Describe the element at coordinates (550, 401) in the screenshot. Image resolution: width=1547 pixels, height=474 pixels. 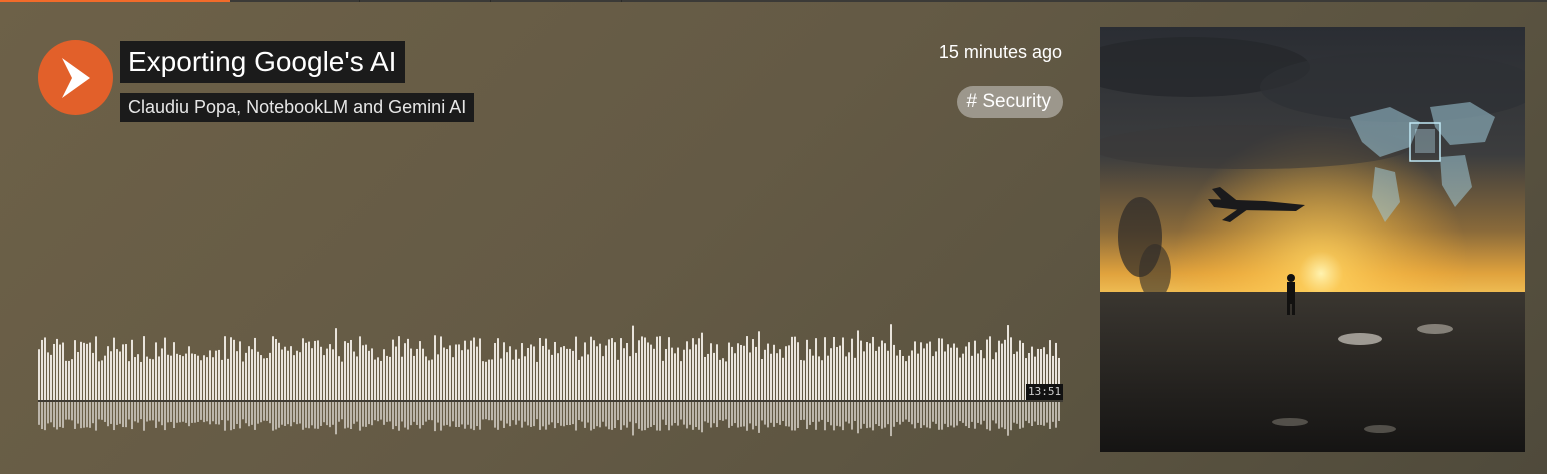
I see `waveform-baseline` at that location.